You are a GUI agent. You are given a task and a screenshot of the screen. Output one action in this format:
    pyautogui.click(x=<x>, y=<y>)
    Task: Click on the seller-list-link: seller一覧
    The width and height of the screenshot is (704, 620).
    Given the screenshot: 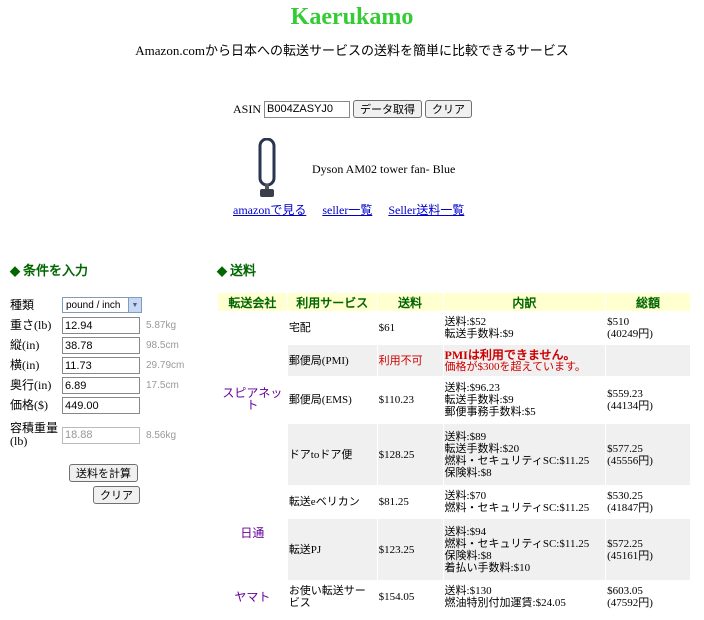 What is the action you would take?
    pyautogui.click(x=347, y=209)
    